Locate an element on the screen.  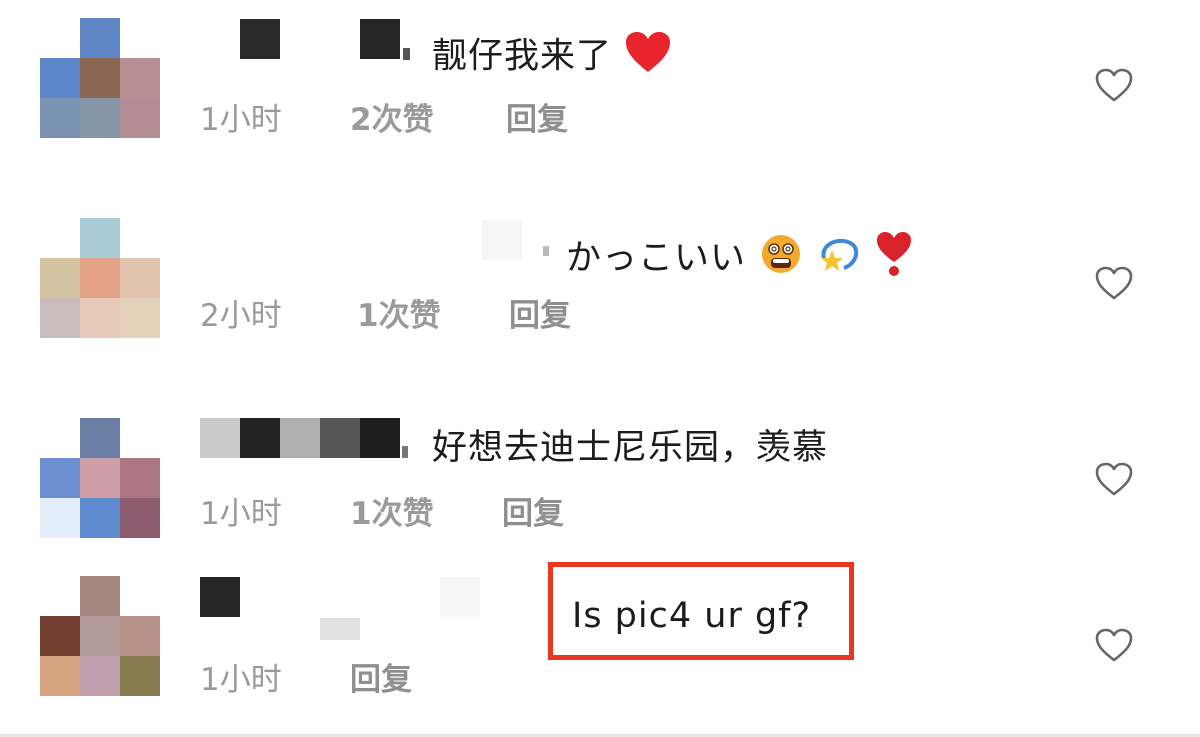
comment-time: 2小时 is located at coordinates (241, 316).